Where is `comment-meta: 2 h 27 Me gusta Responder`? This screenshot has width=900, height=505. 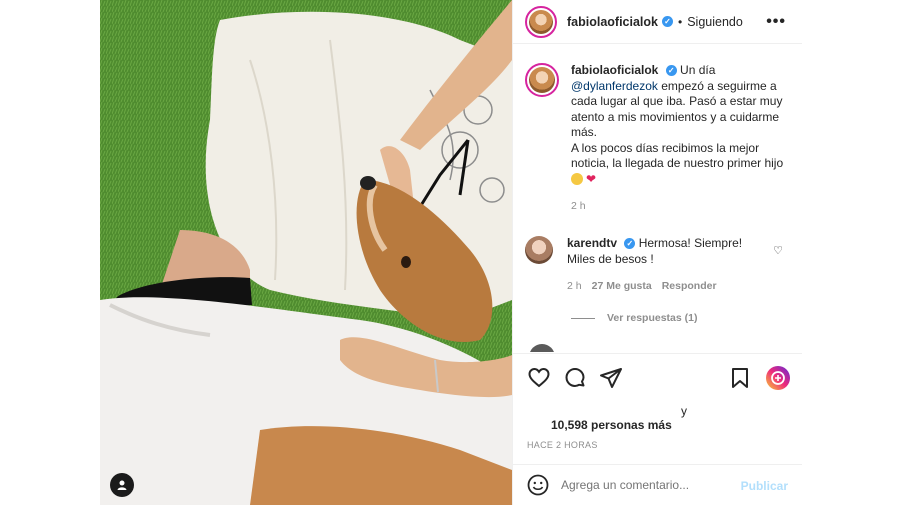
comment-meta: 2 h 27 Me gusta Responder is located at coordinates (667, 287).